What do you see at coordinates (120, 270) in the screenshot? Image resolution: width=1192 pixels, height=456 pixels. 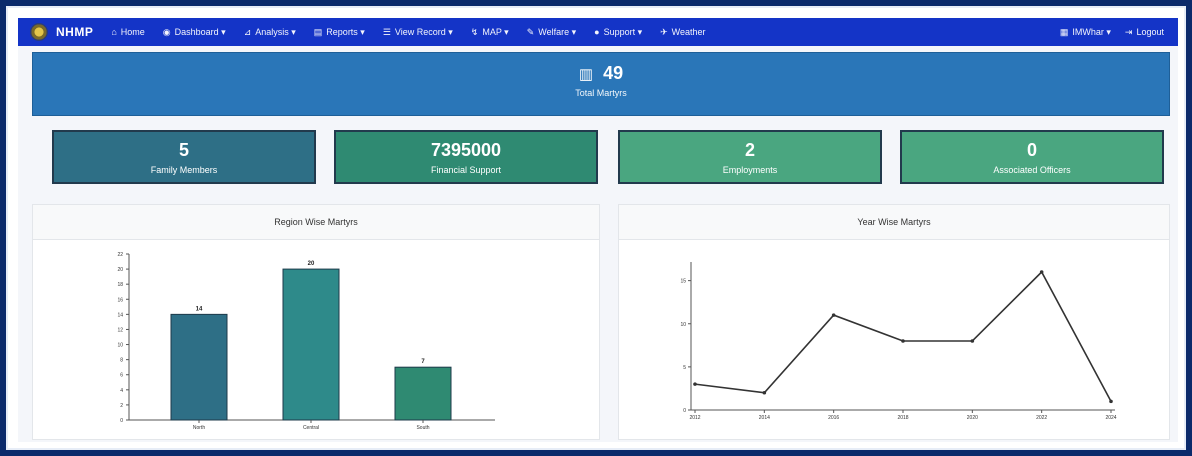 I see `y-tick-label: 20` at bounding box center [120, 270].